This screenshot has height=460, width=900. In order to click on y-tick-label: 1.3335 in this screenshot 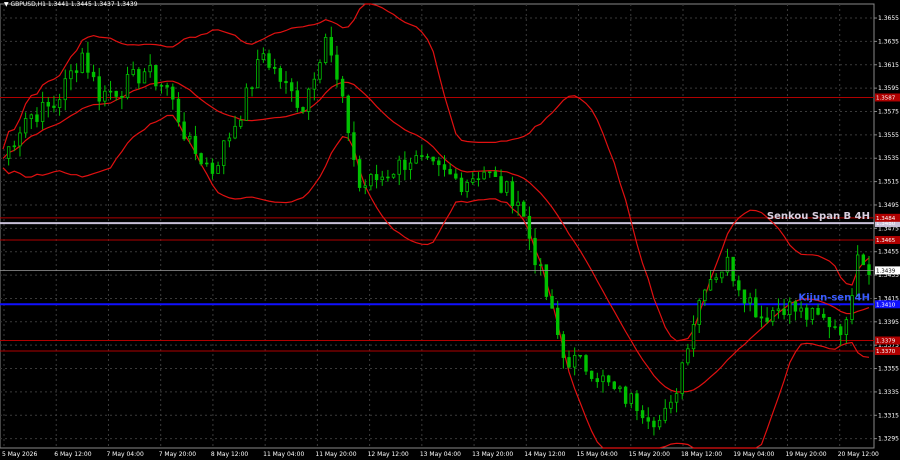, I will do `click(888, 392)`.